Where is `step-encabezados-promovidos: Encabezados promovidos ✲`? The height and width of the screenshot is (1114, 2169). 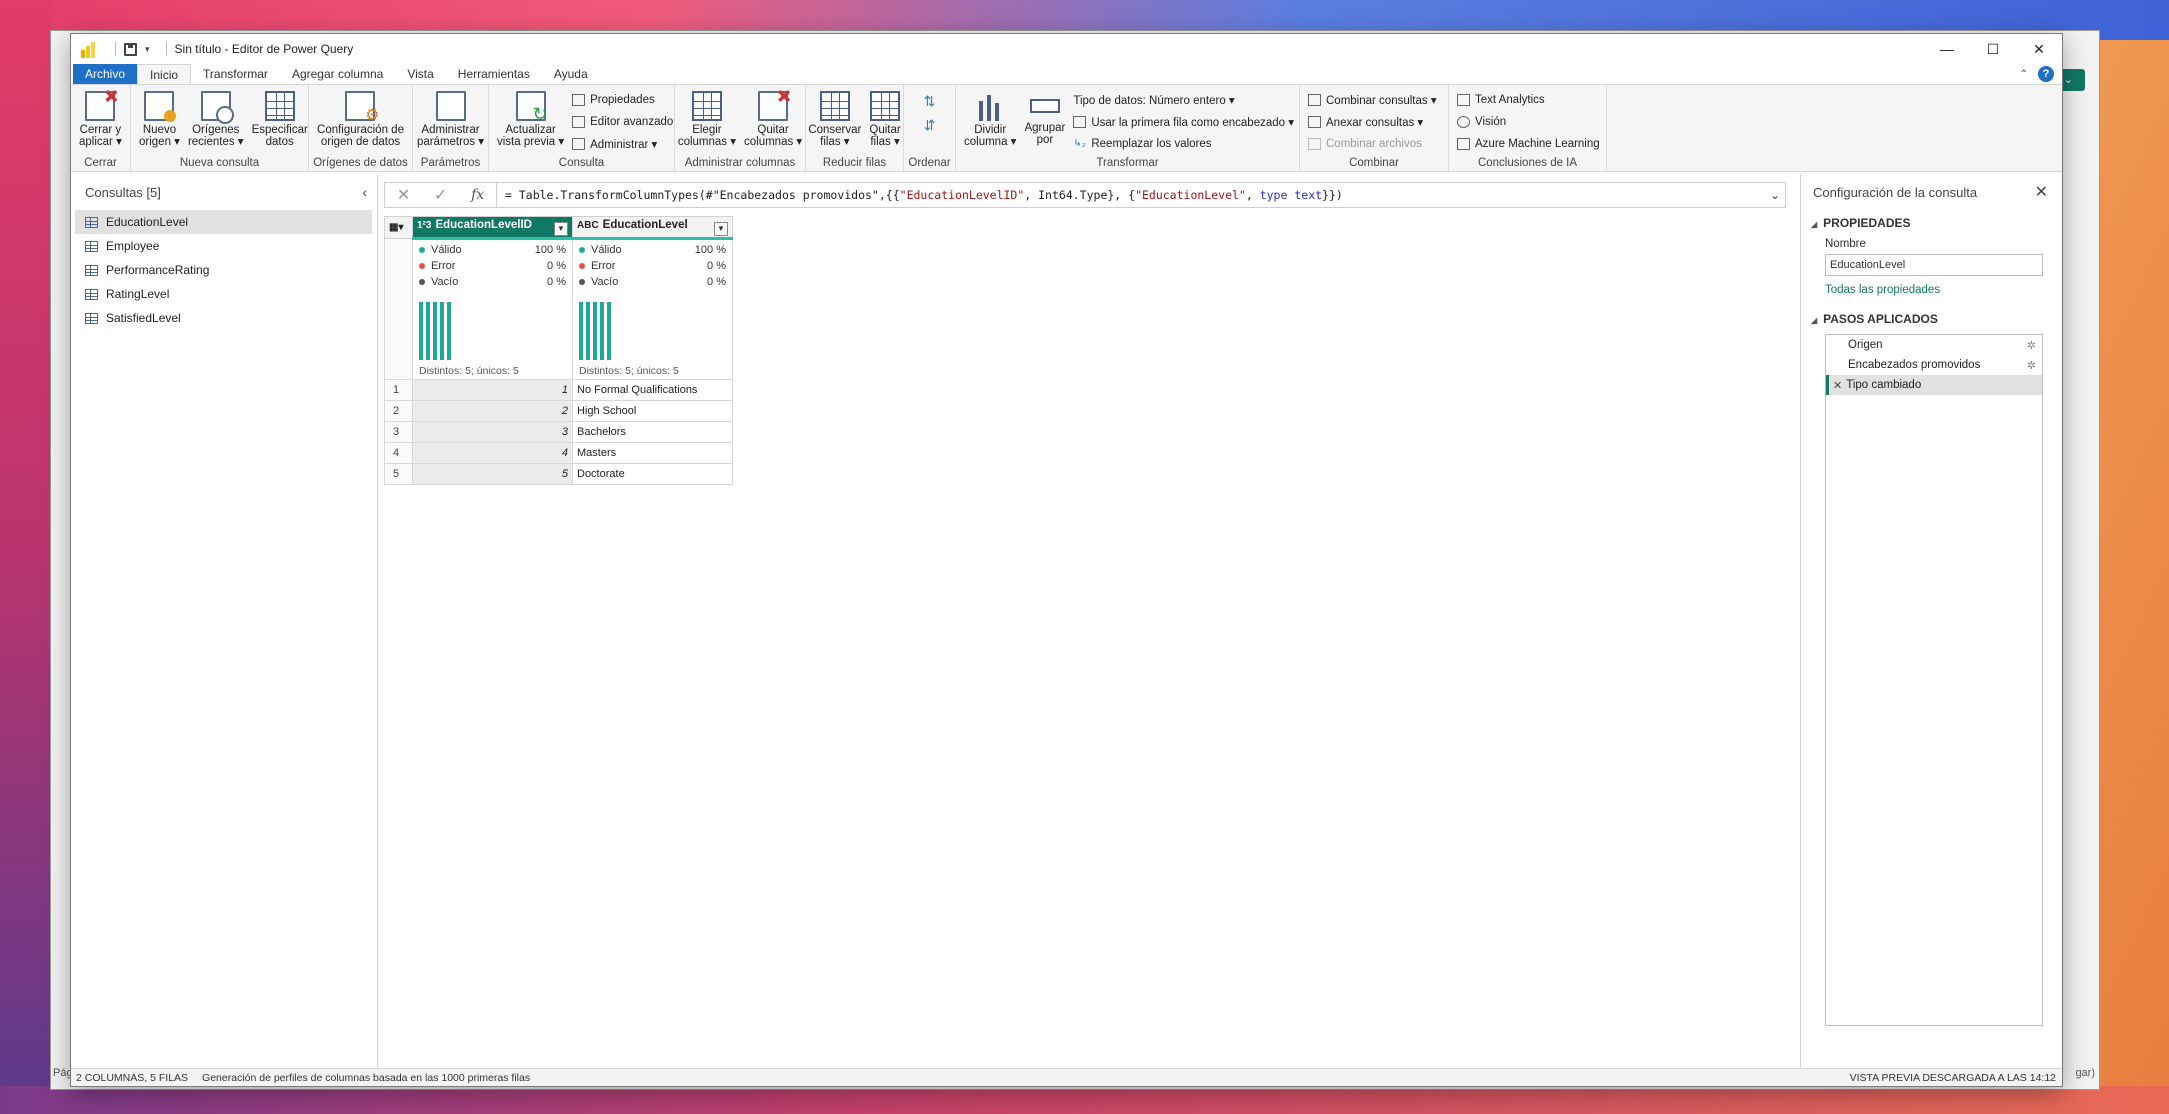 step-encabezados-promovidos: Encabezados promovidos ✲ is located at coordinates (1934, 365).